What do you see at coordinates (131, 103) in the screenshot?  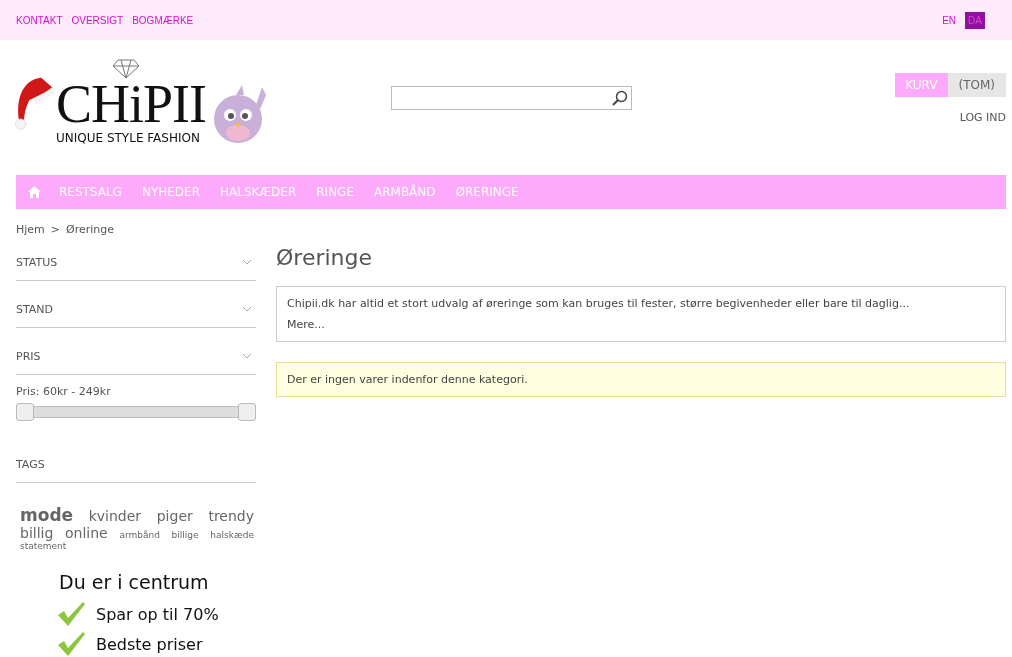 I see `logo-wordmark: CHiPII` at bounding box center [131, 103].